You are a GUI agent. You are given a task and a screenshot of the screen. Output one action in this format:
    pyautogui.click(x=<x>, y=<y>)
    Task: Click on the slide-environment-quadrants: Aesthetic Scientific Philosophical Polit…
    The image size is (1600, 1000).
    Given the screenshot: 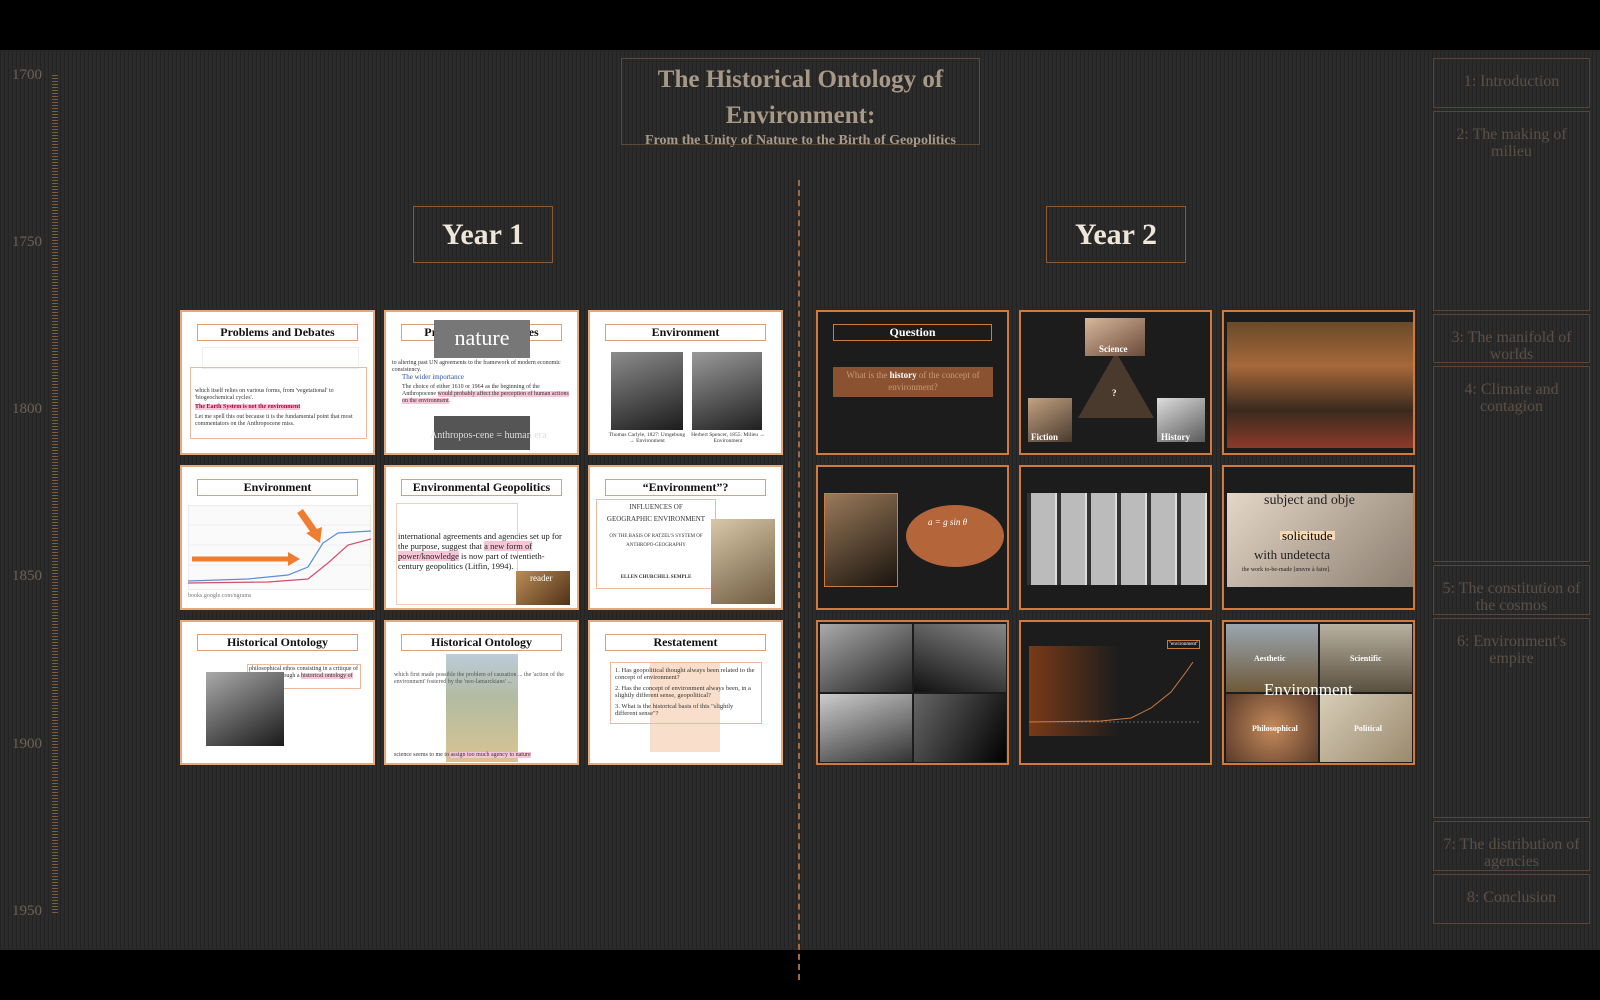 What is the action you would take?
    pyautogui.click(x=1318, y=692)
    